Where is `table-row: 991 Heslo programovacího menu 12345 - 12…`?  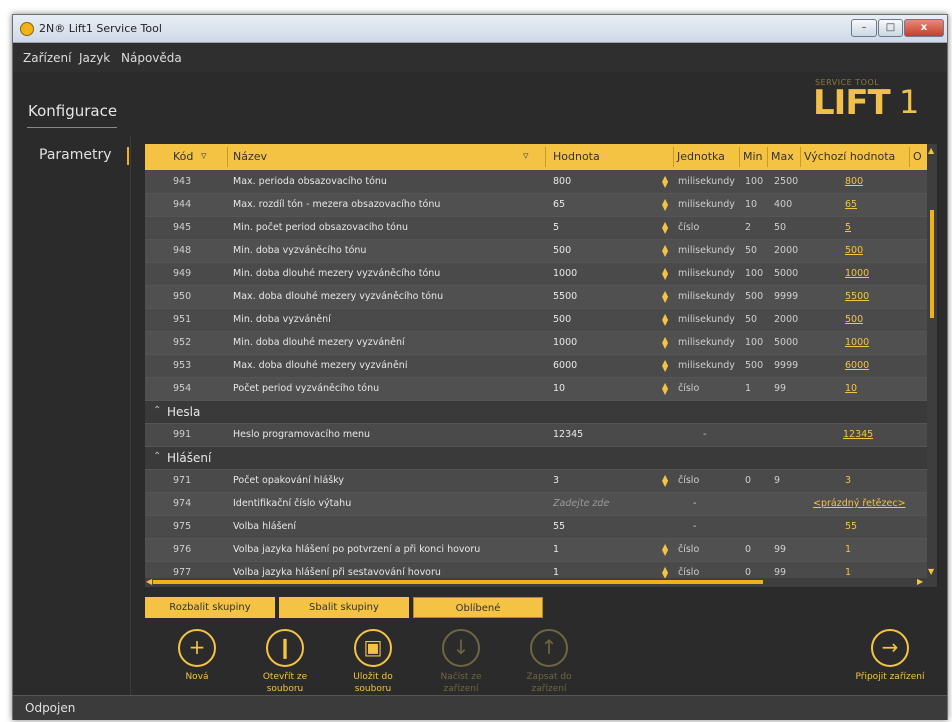 table-row: 991 Heslo programovacího menu 12345 - 12… is located at coordinates (536, 435).